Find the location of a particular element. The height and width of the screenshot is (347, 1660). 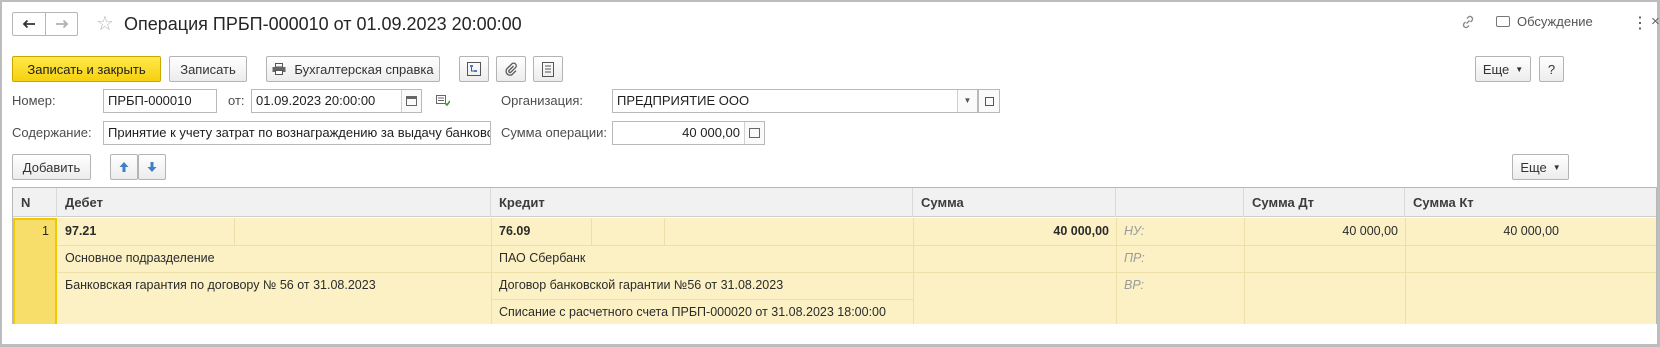

calendar-icon is located at coordinates (411, 101).